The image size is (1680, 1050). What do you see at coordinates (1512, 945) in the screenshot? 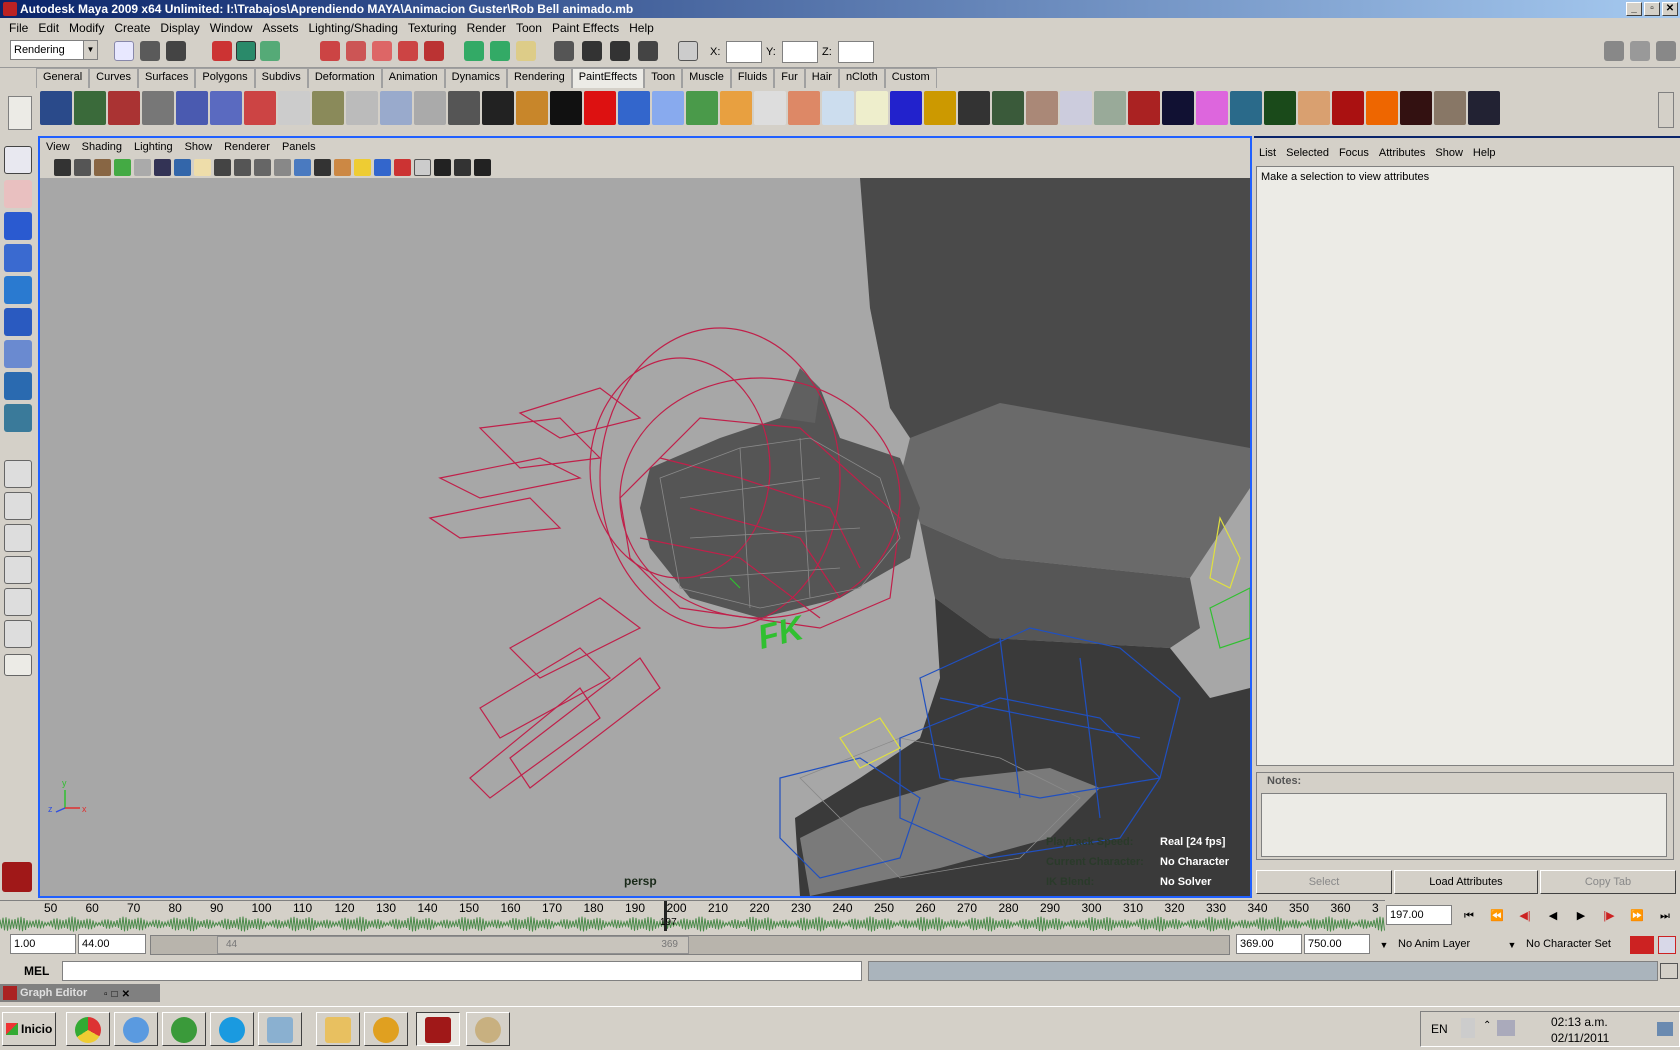
I see `character-set-chevron-icon: ▼` at bounding box center [1512, 945].